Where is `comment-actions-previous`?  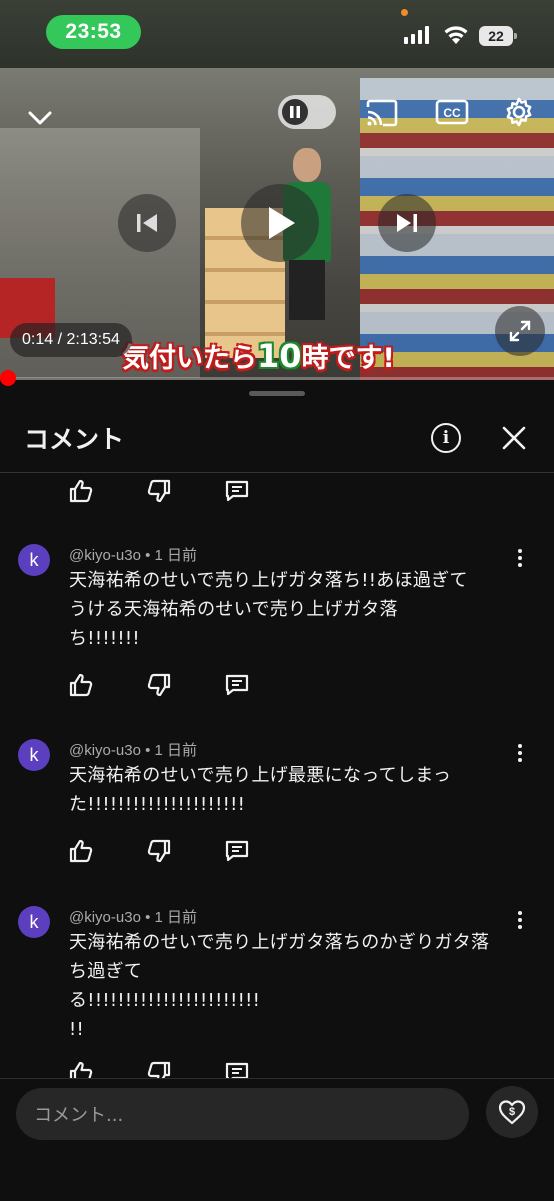 comment-actions-previous is located at coordinates (185, 491).